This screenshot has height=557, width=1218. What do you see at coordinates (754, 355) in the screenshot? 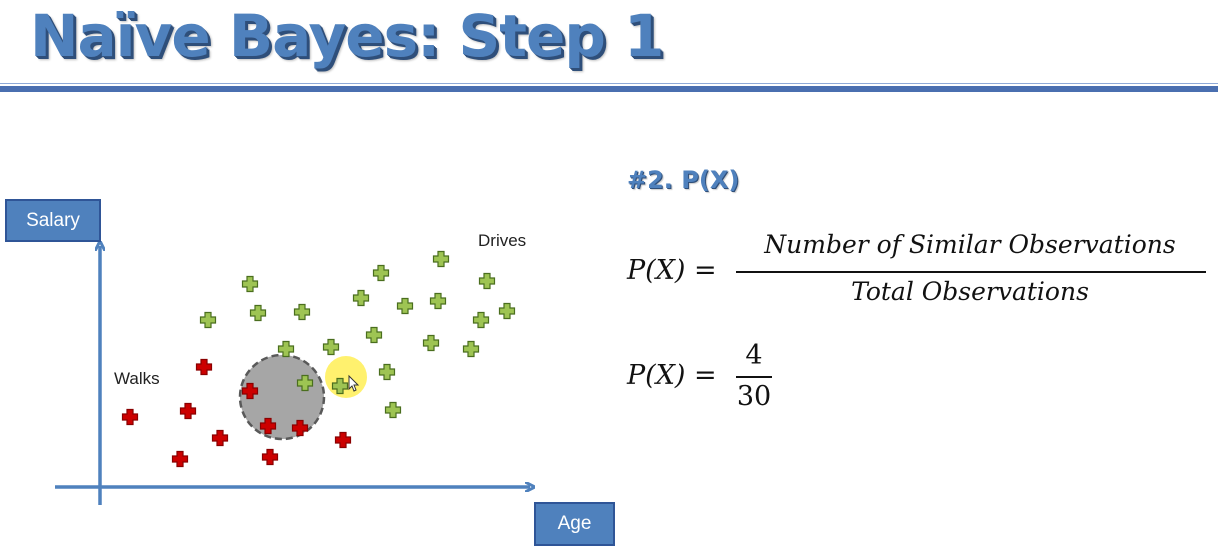
I see `formula2-numerator: 4` at bounding box center [754, 355].